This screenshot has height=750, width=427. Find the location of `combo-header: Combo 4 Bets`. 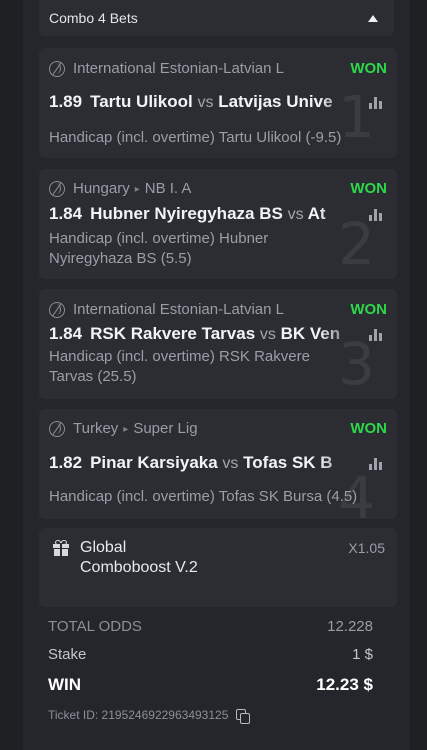

combo-header: Combo 4 Bets is located at coordinates (216, 18).